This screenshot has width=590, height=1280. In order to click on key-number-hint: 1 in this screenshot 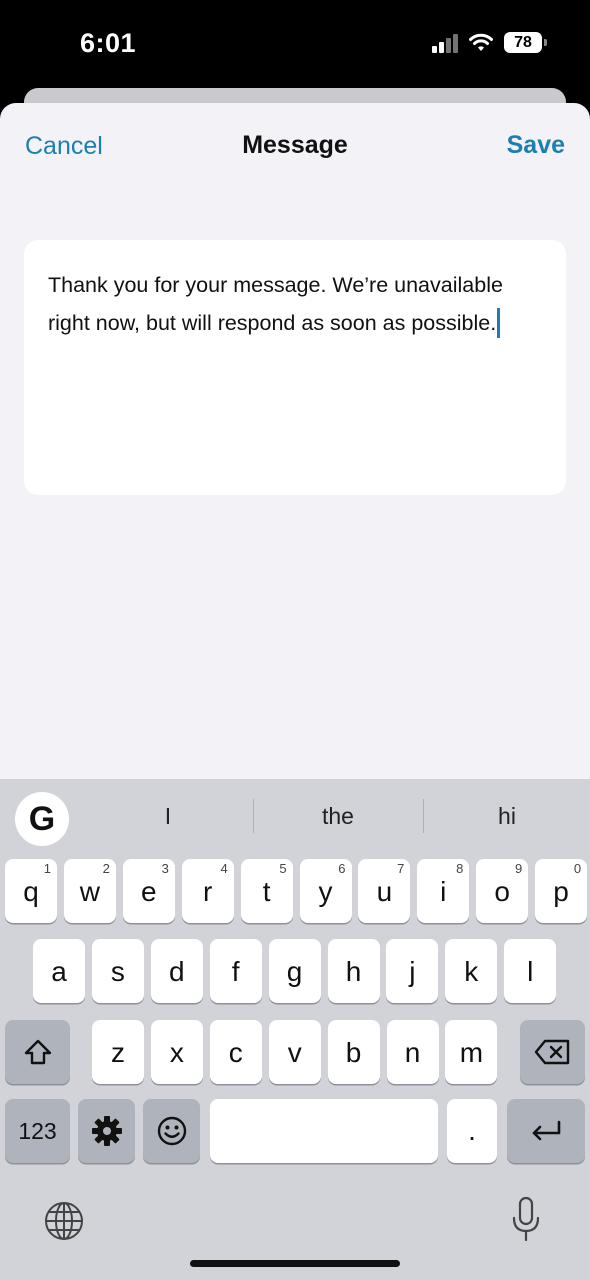, I will do `click(47, 868)`.